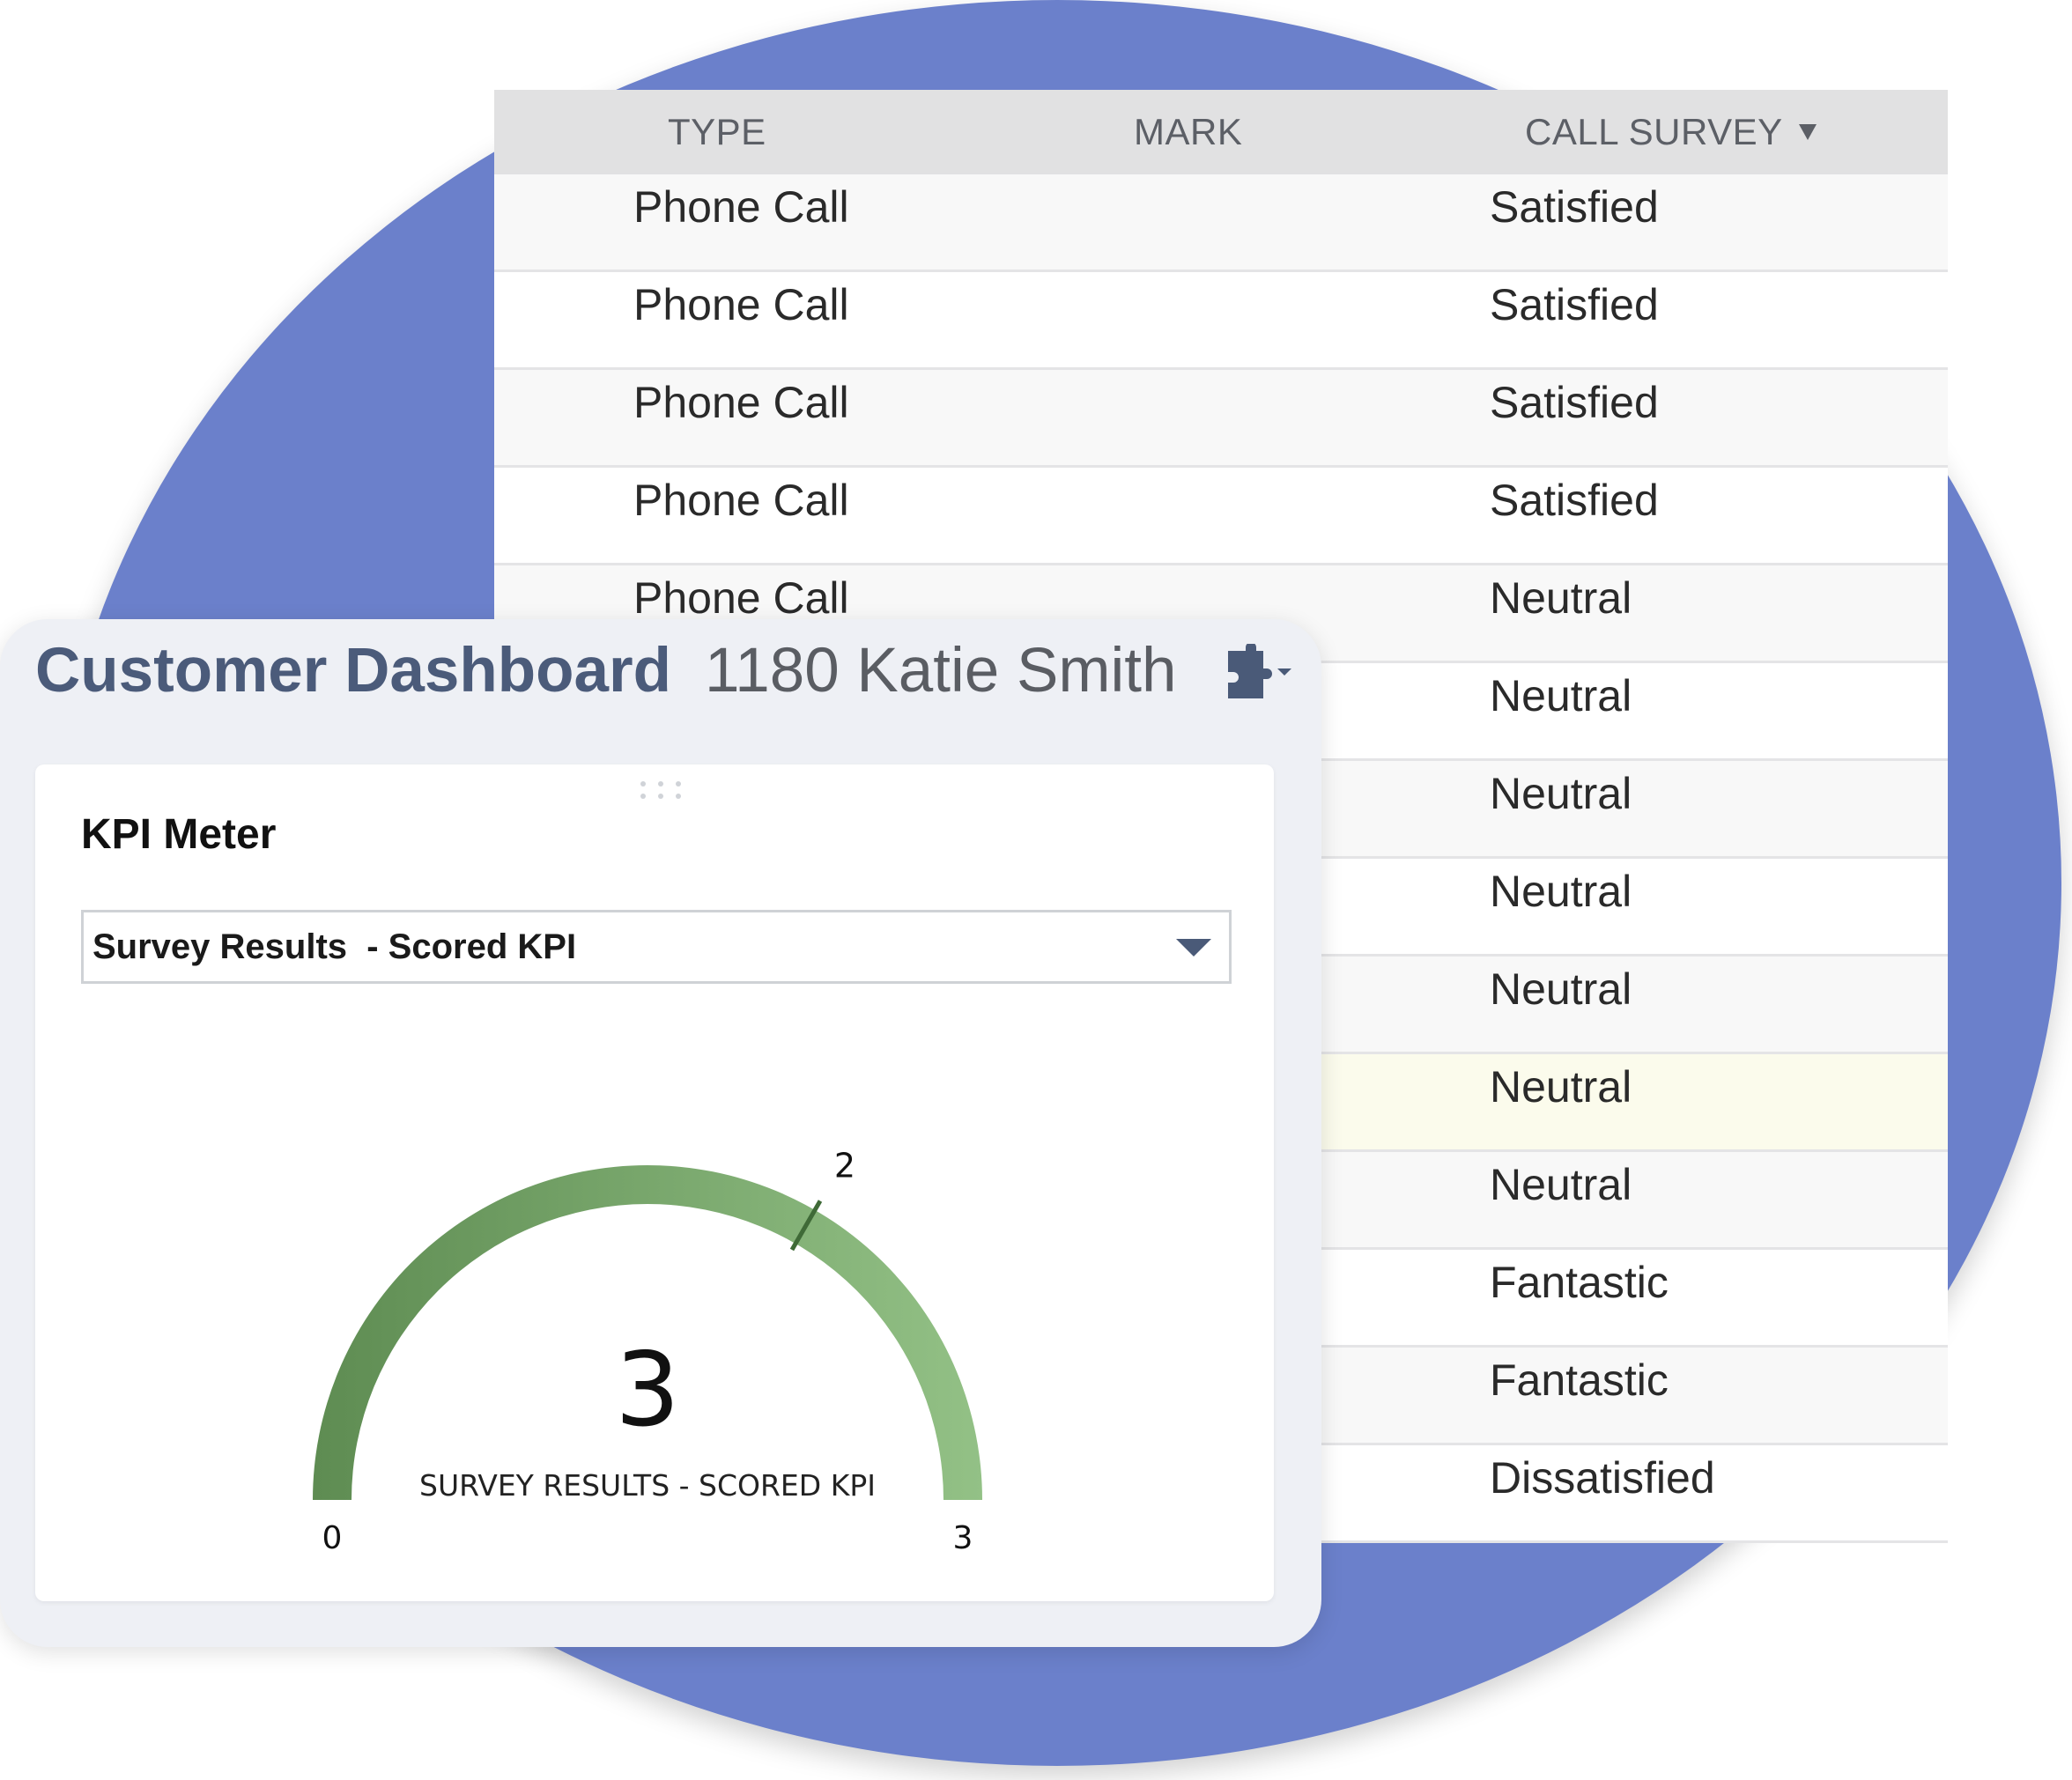 The height and width of the screenshot is (1780, 2072). What do you see at coordinates (1807, 131) in the screenshot?
I see `triangle-down-icon` at bounding box center [1807, 131].